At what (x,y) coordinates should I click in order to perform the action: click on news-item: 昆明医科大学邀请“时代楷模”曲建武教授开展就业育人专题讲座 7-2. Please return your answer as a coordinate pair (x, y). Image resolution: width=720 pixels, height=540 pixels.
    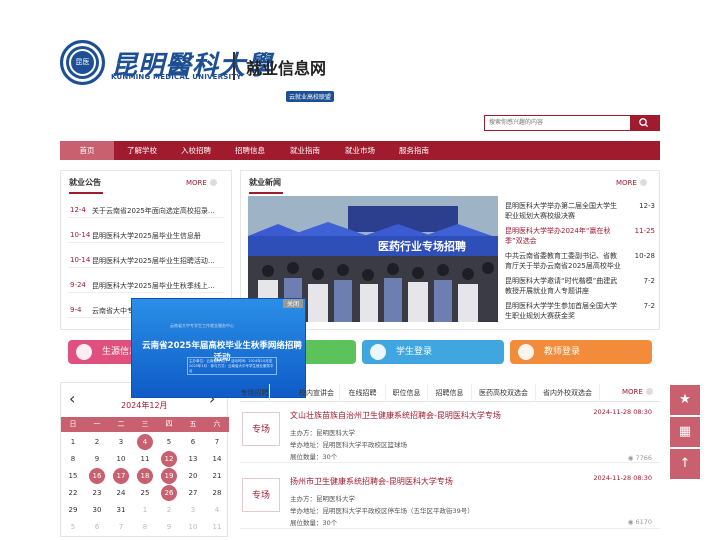
    Looking at the image, I should click on (580, 287).